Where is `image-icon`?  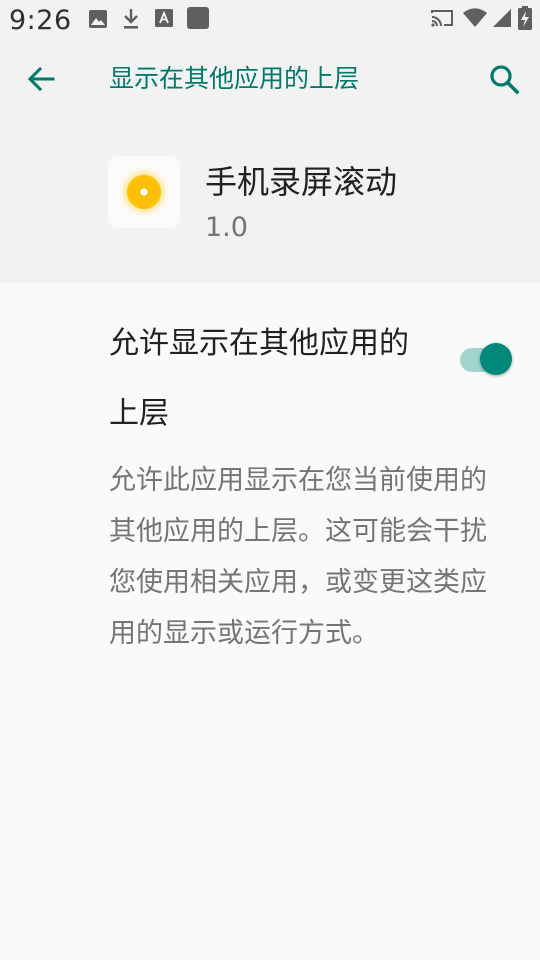
image-icon is located at coordinates (98, 19).